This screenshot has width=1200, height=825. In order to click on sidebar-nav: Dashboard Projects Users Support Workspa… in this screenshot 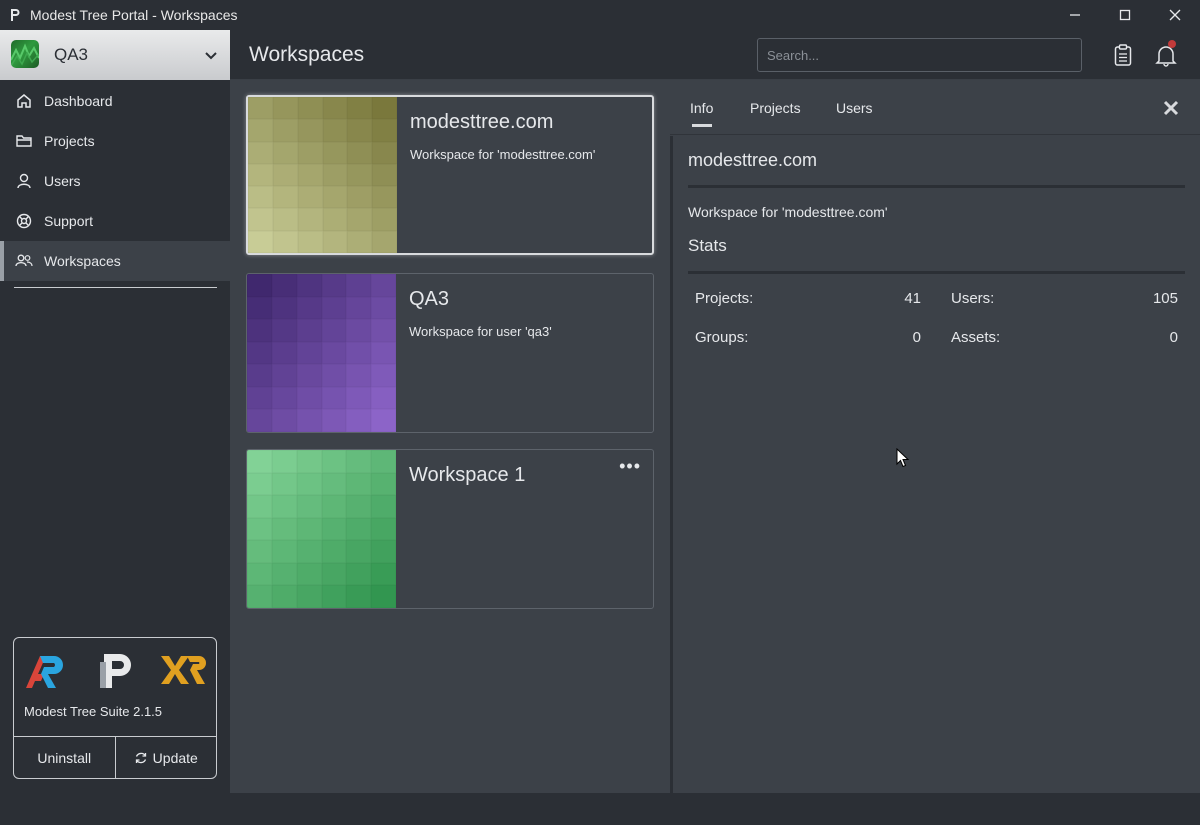, I will do `click(115, 181)`.